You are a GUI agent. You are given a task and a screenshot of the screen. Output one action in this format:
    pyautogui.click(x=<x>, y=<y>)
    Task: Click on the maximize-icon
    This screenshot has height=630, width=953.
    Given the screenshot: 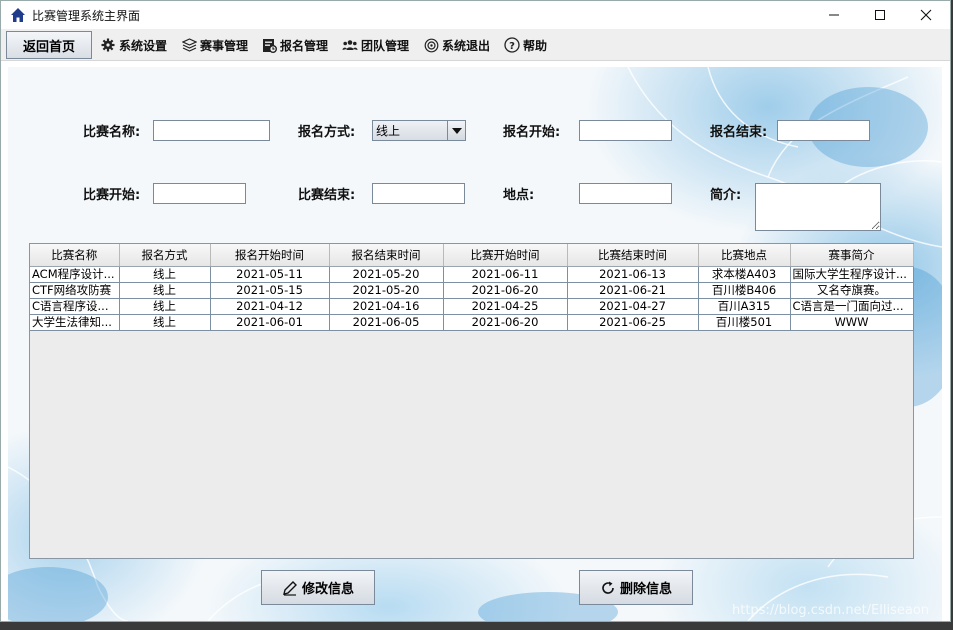 What is the action you would take?
    pyautogui.click(x=880, y=15)
    